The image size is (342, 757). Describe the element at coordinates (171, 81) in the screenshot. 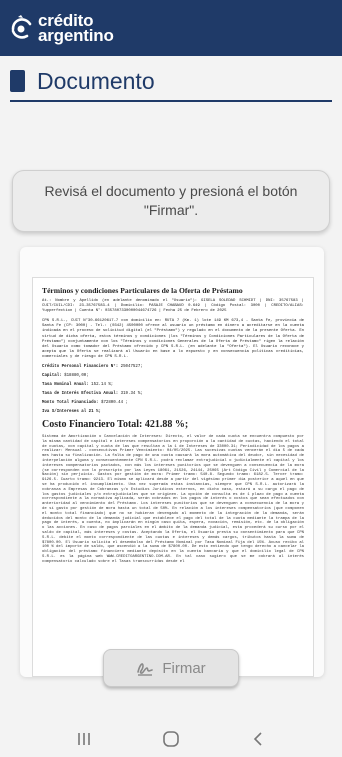

I see `page-title-row: Documento` at that location.